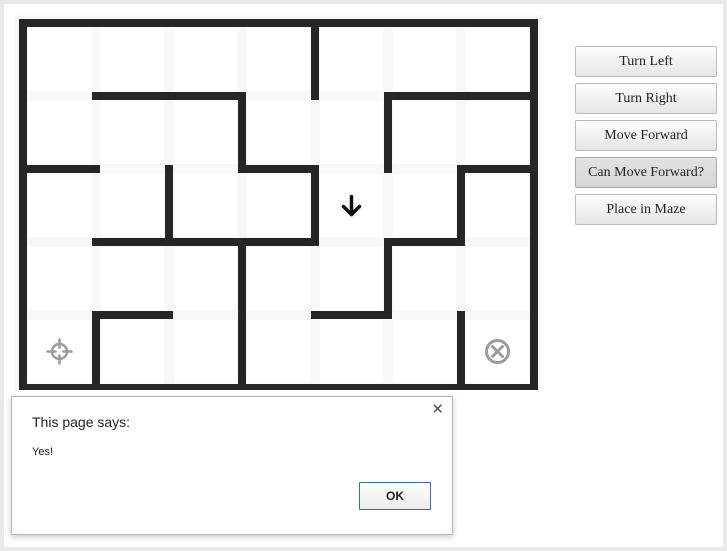  I want to click on turn-right-button: Turn Right, so click(646, 98).